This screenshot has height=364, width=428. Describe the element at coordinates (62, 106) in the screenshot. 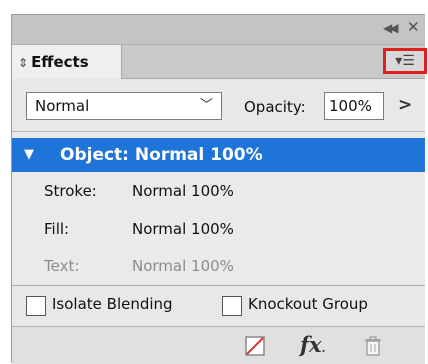

I see `blend-mode-value: Normal` at that location.